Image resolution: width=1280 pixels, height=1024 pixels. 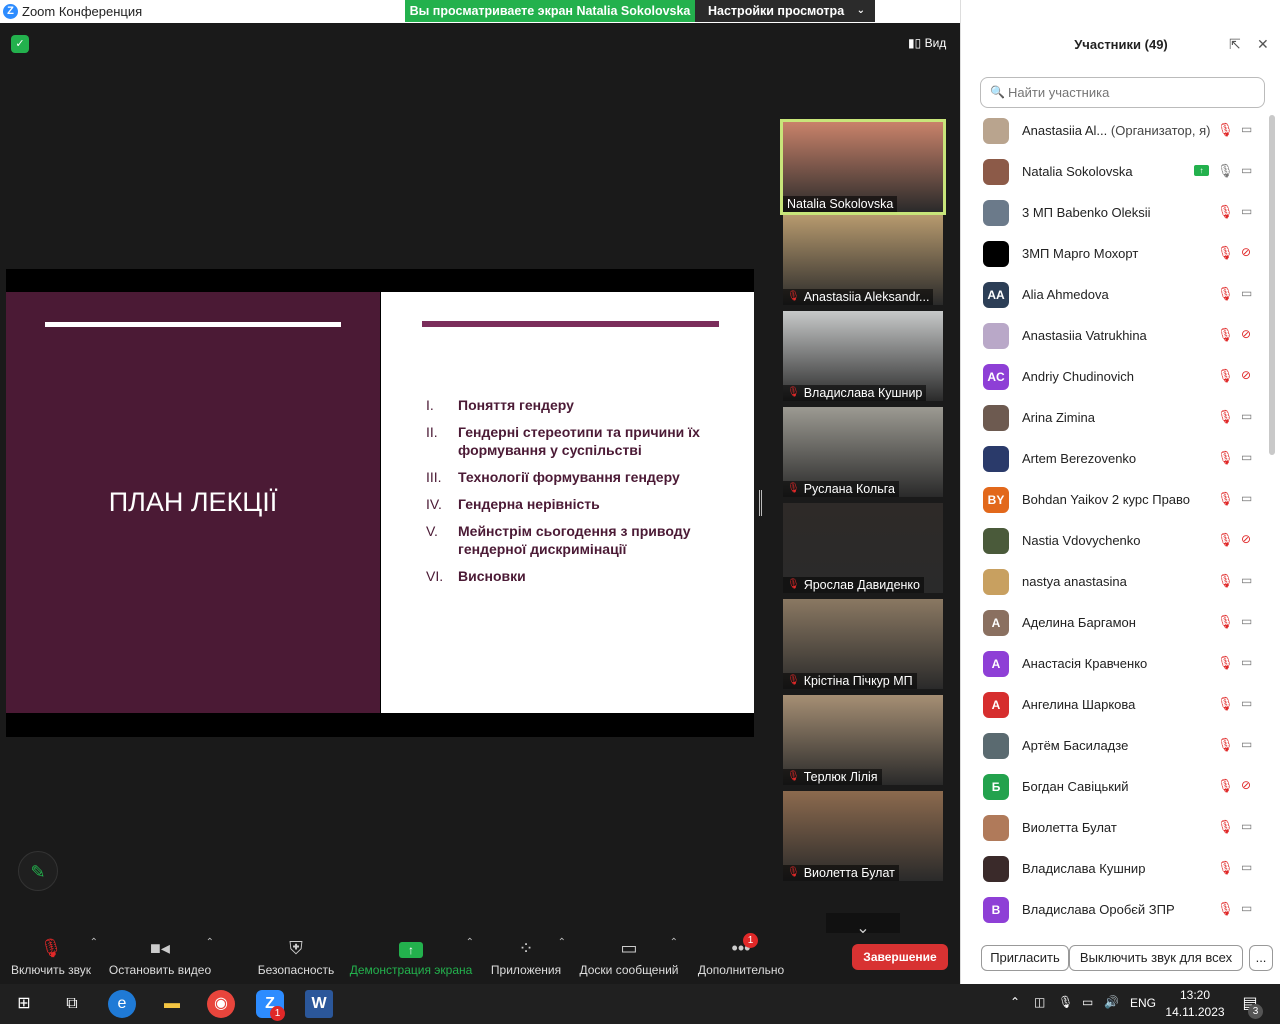 What do you see at coordinates (1111, 1002) in the screenshot?
I see `volume-icon: 🔊` at bounding box center [1111, 1002].